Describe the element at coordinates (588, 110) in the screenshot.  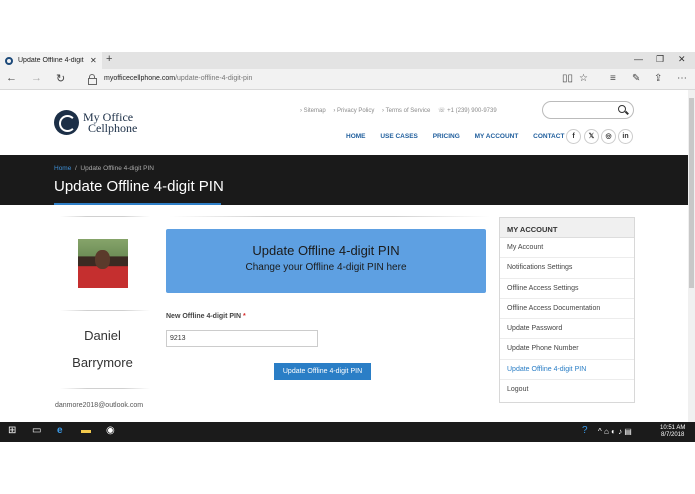
I see `site-search-input` at that location.